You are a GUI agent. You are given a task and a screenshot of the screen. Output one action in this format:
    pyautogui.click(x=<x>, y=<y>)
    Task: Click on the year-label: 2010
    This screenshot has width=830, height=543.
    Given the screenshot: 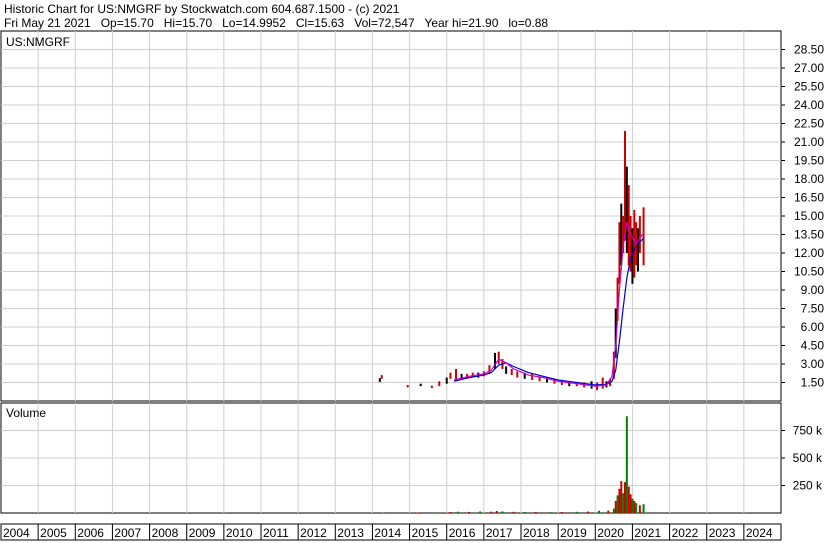 What is the action you would take?
    pyautogui.click(x=239, y=533)
    